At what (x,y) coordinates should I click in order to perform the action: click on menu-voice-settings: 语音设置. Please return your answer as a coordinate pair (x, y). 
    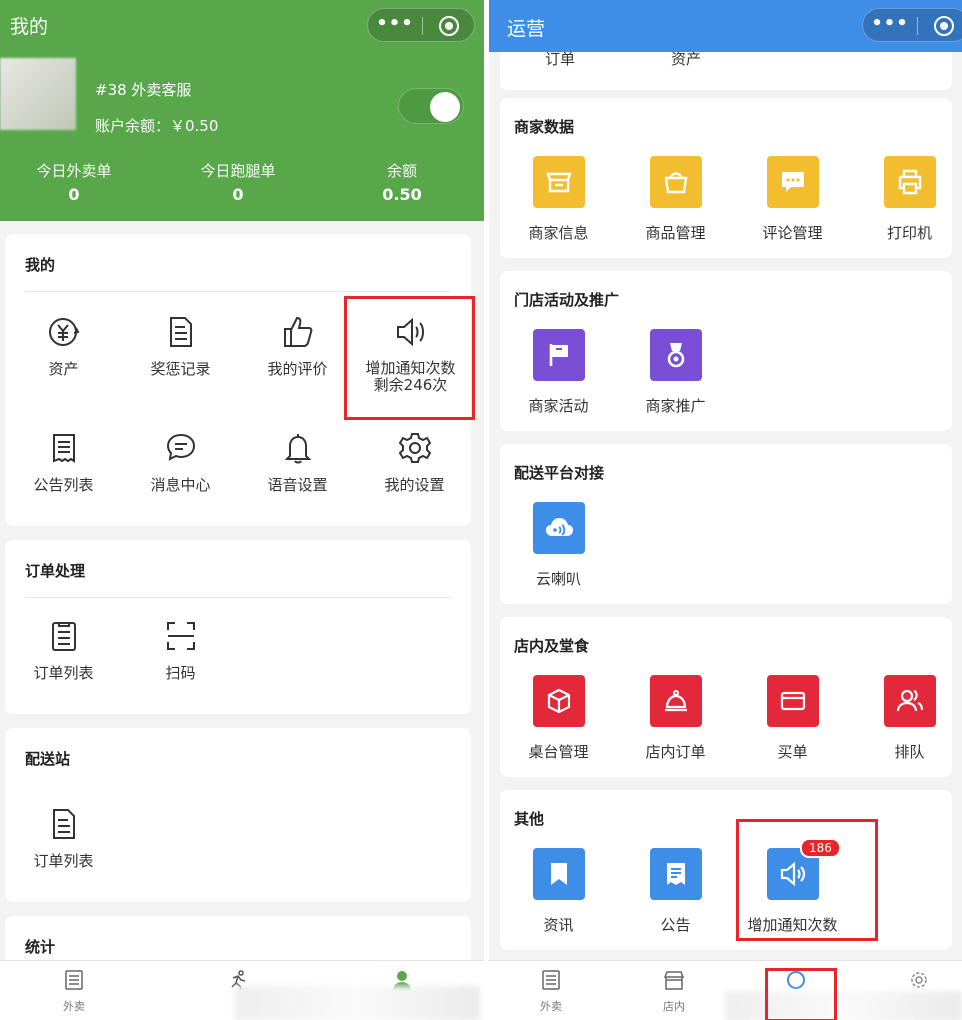
    Looking at the image, I should click on (297, 462).